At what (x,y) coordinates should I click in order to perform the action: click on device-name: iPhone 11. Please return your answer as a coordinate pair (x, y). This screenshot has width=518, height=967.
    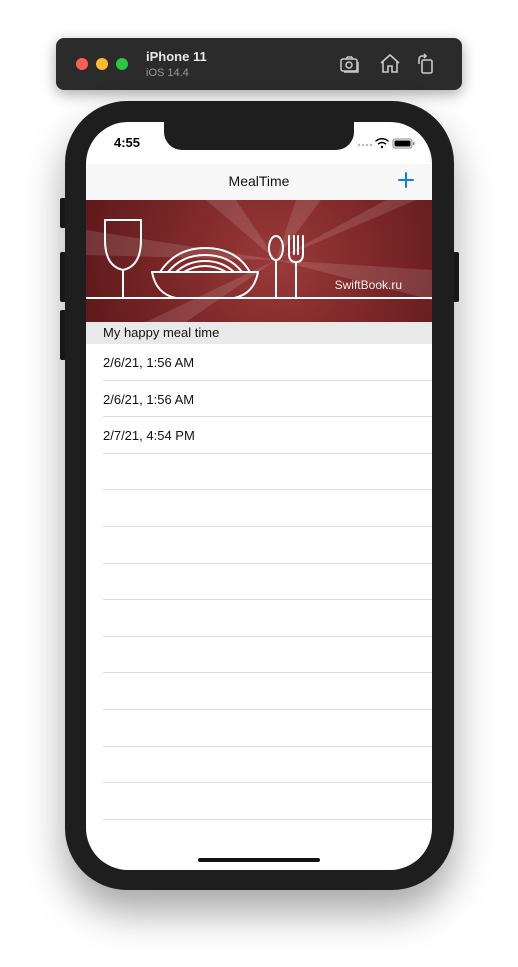
    Looking at the image, I should click on (176, 56).